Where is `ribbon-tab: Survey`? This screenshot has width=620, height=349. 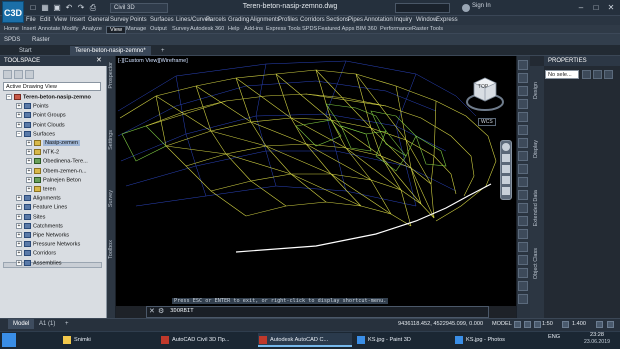
ribbon-tab: Survey is located at coordinates (180, 29).